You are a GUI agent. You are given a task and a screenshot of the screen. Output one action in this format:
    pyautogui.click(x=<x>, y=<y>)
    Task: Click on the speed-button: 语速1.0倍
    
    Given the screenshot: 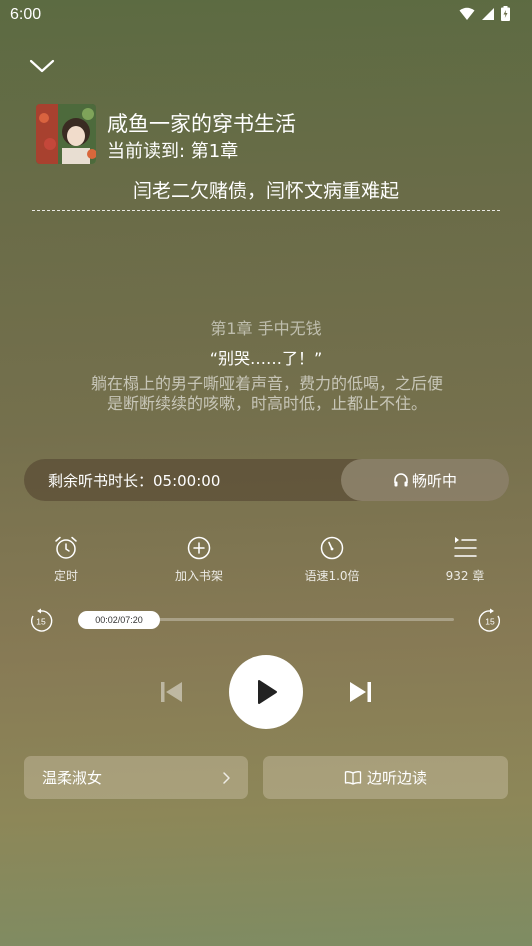 What is the action you would take?
    pyautogui.click(x=332, y=559)
    